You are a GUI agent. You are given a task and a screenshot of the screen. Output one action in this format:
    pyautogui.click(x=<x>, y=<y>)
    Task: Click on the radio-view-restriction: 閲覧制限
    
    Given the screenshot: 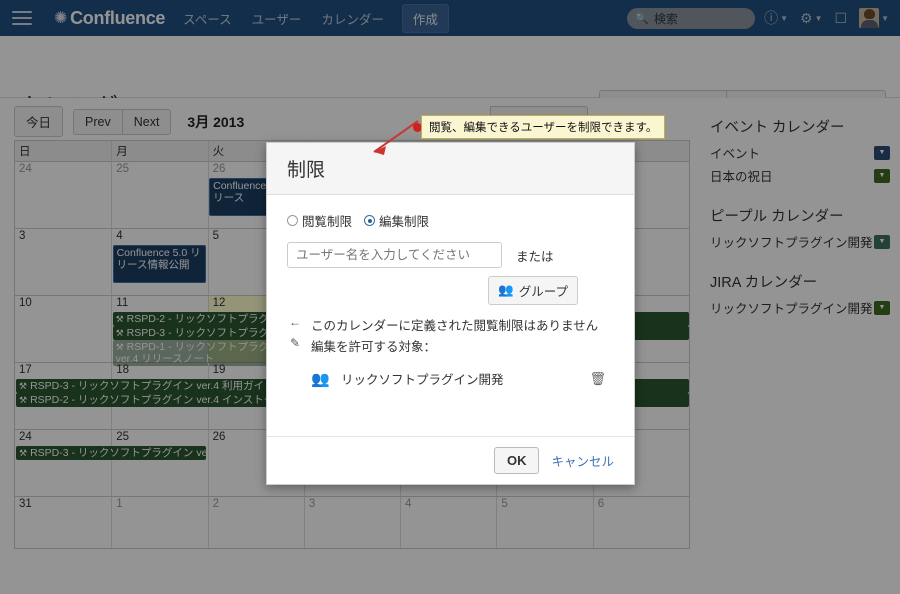 What is the action you would take?
    pyautogui.click(x=319, y=220)
    